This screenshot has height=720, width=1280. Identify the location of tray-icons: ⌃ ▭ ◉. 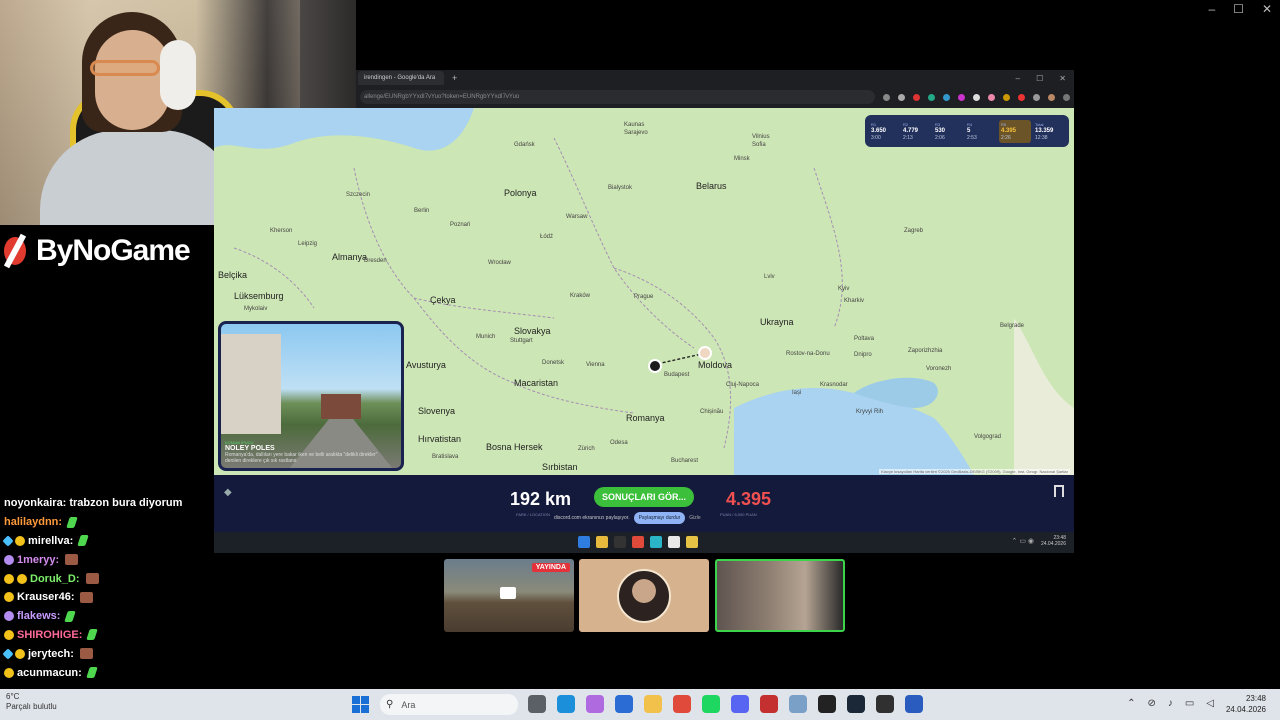
(1023, 541).